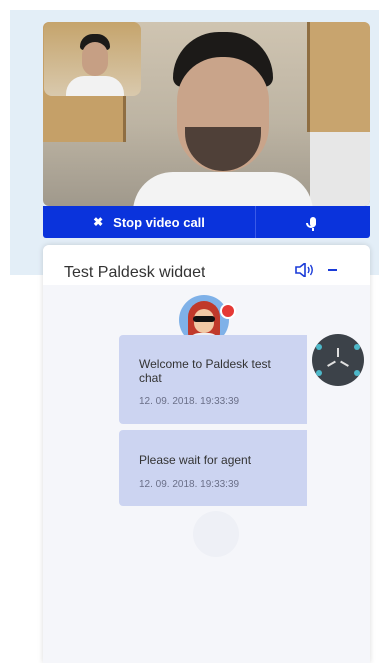  I want to click on video-call-controls: ✖ Stop video call, so click(206, 222).